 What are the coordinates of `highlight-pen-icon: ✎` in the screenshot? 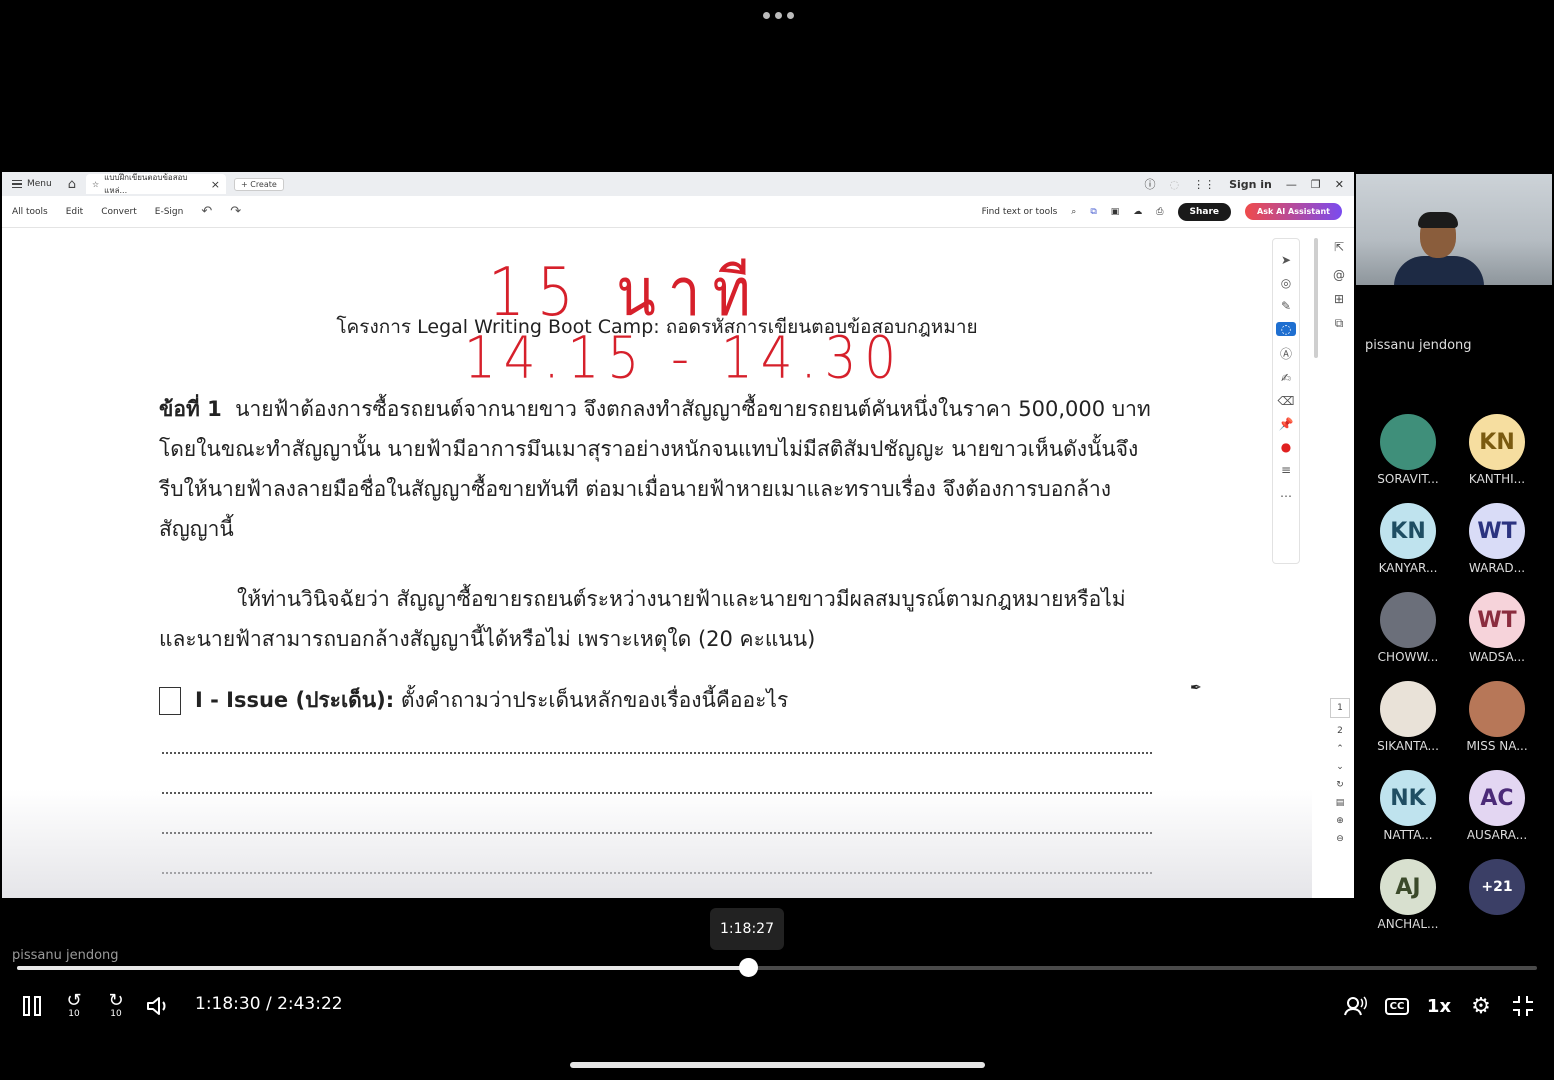 It's located at (1286, 306).